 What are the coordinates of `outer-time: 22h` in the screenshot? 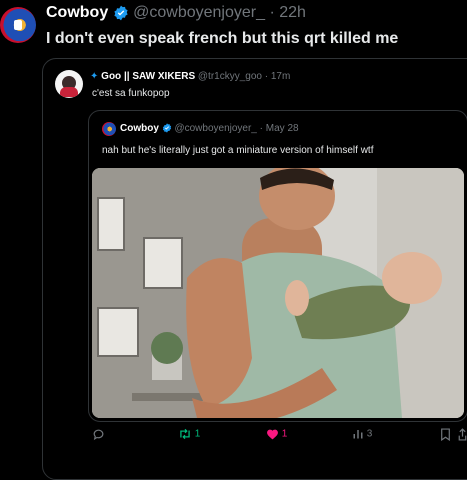 It's located at (292, 12).